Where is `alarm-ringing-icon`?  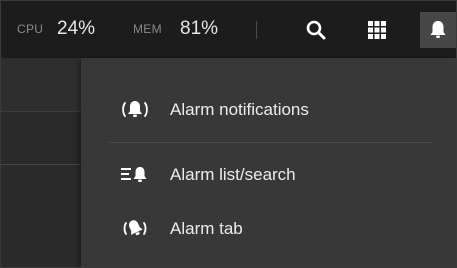
alarm-ringing-icon is located at coordinates (135, 110).